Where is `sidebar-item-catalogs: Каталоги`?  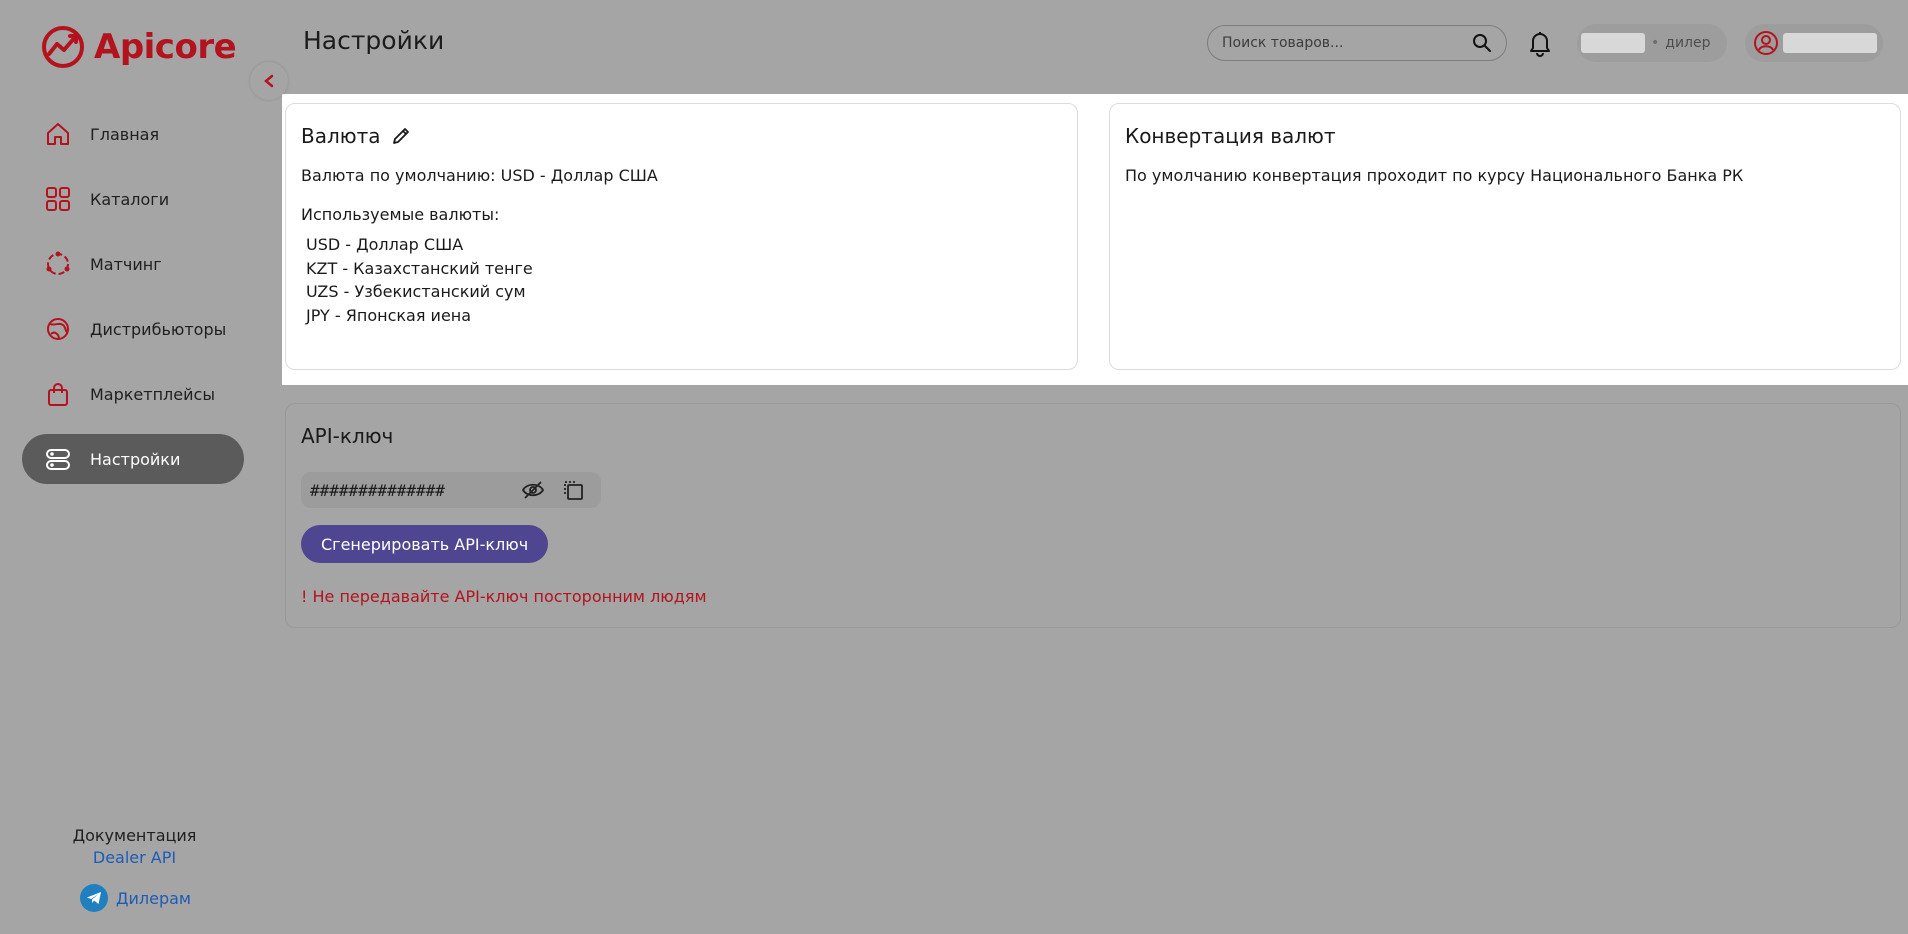
sidebar-item-catalogs: Каталоги is located at coordinates (133, 199).